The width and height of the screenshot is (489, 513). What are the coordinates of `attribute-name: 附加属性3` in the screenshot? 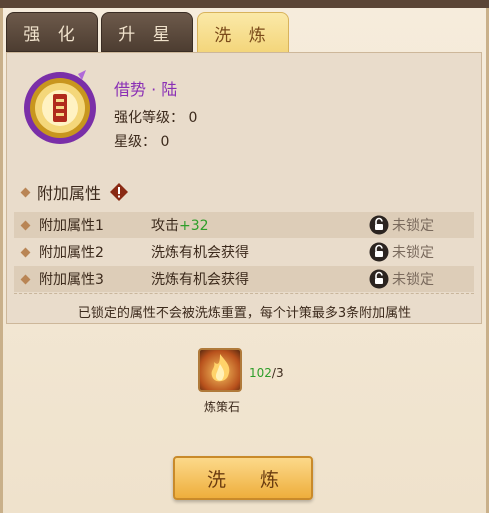 It's located at (71, 280).